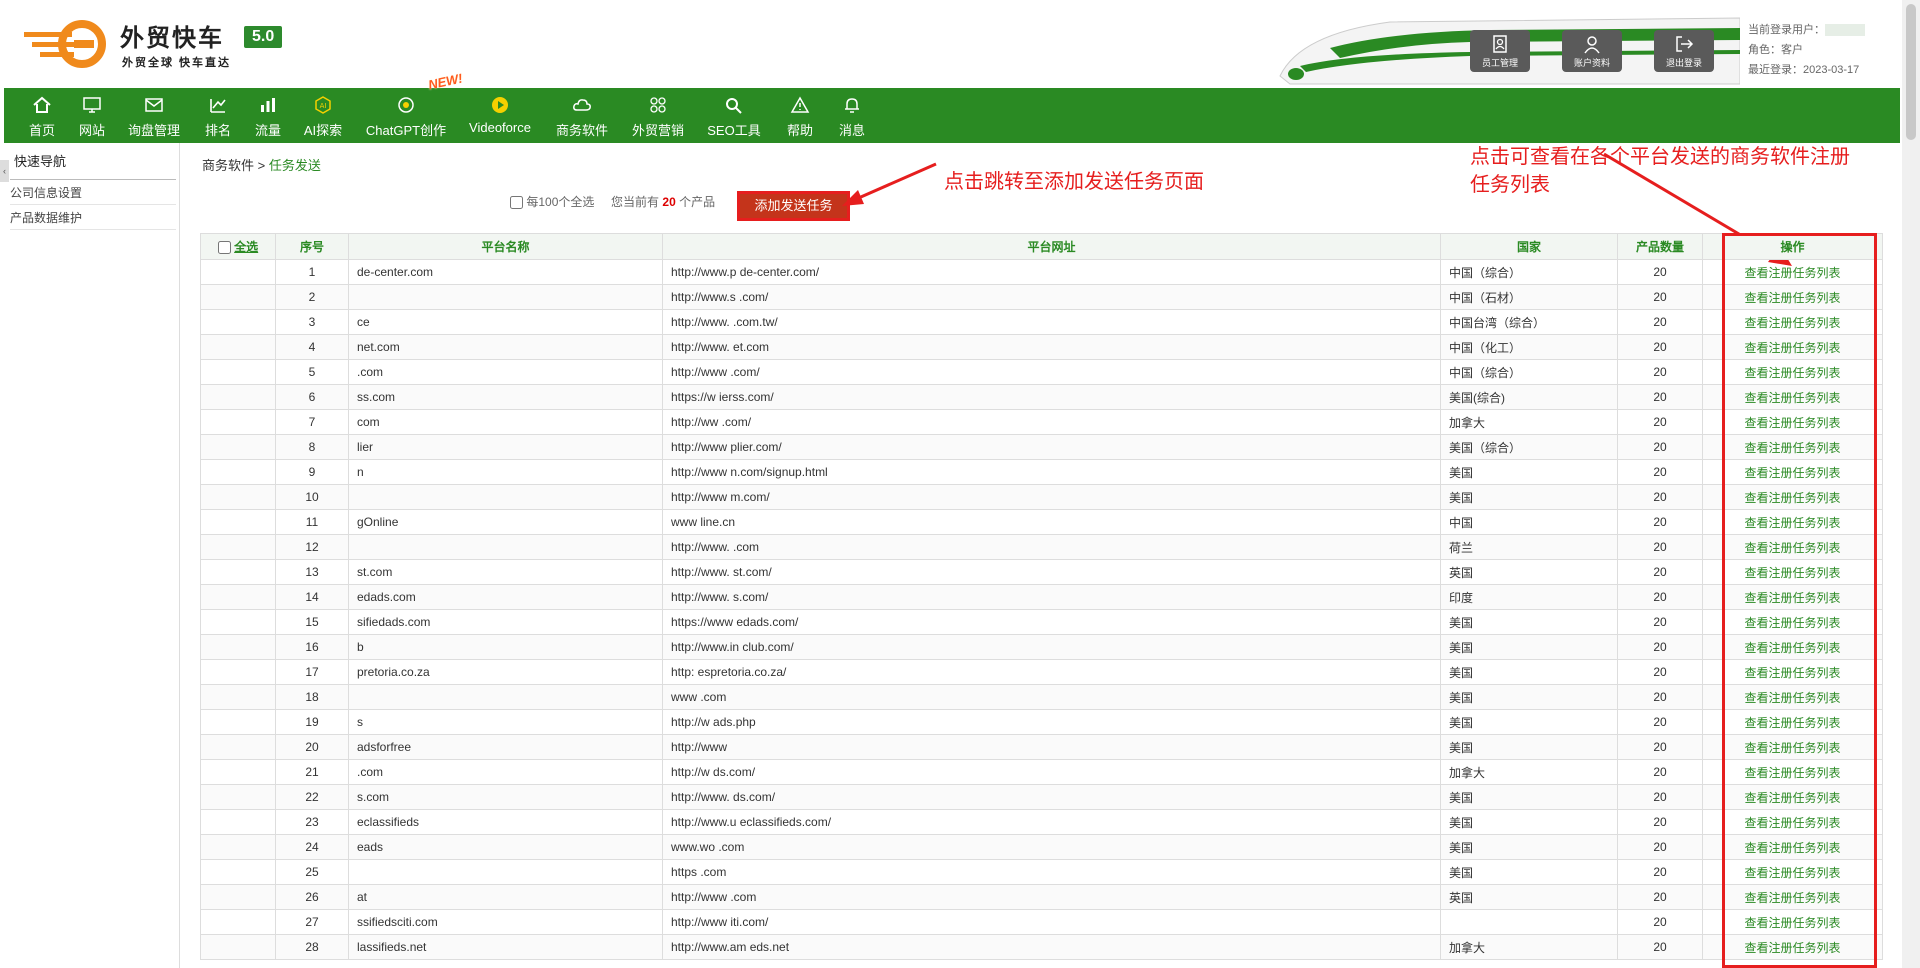  I want to click on row-platform-url: http://www iti.com/, so click(1051, 922).